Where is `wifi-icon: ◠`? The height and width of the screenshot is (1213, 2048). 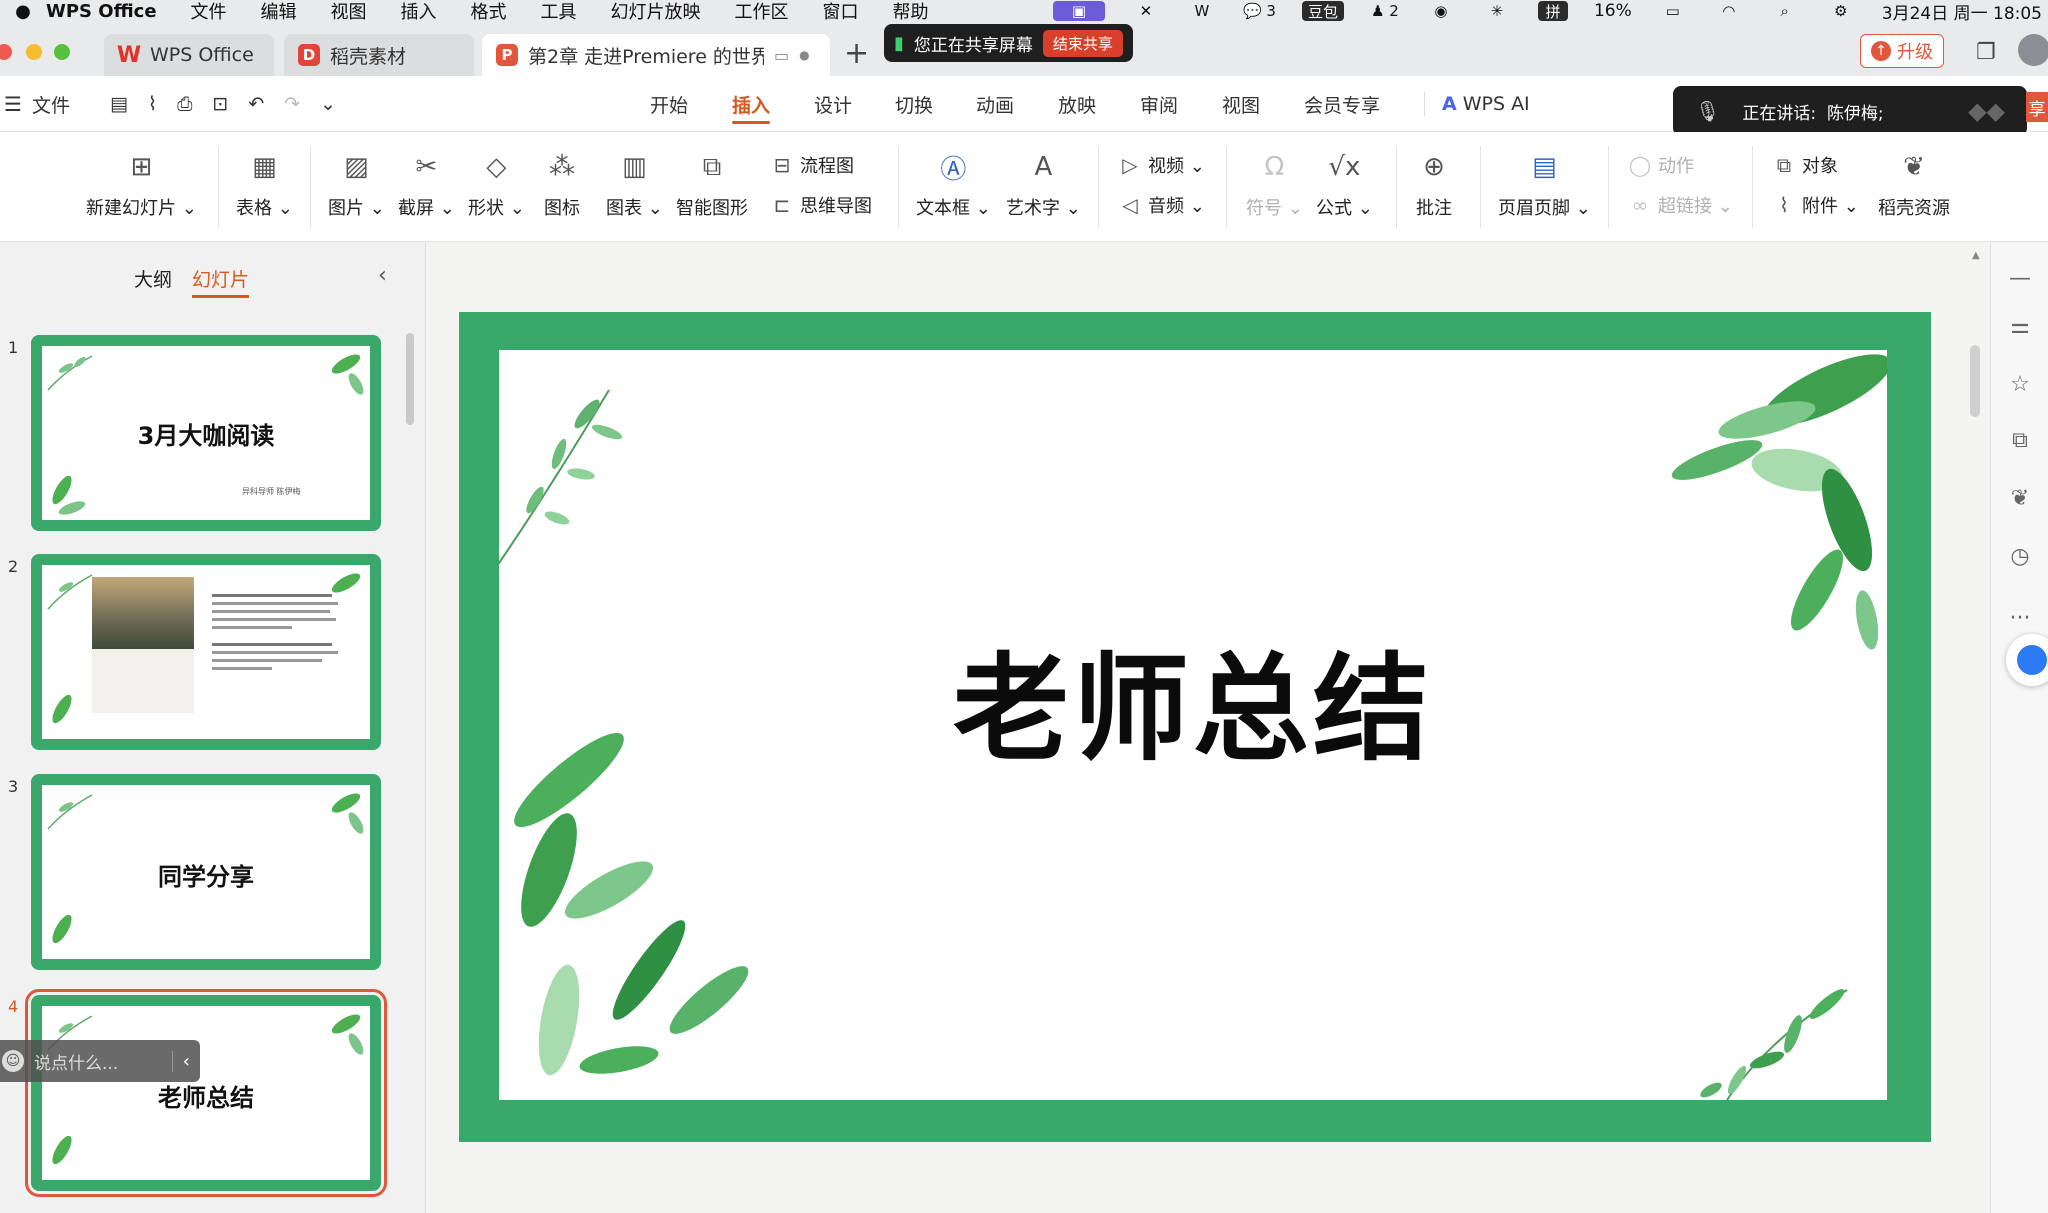
wifi-icon: ◠ is located at coordinates (1729, 11).